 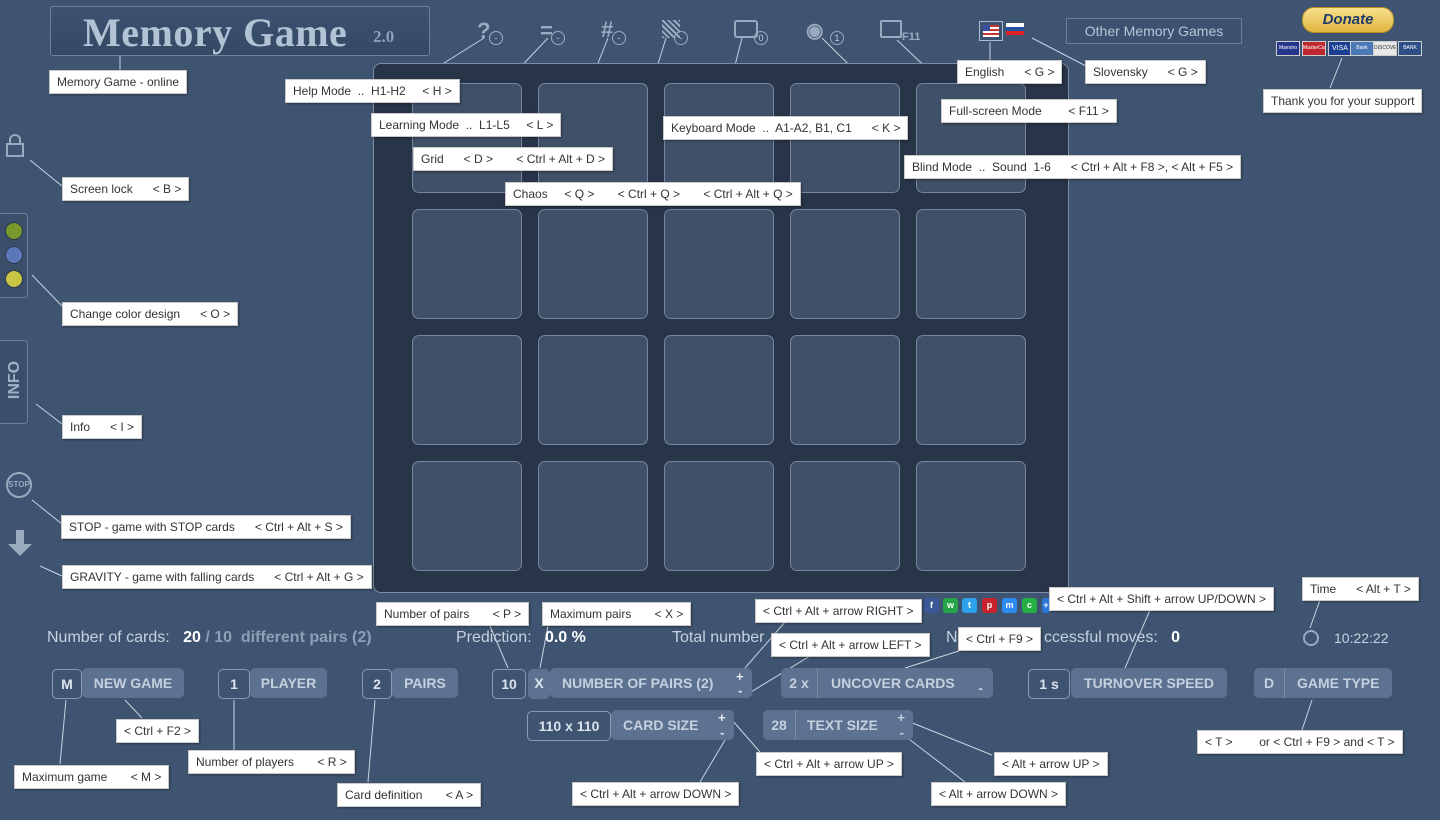 What do you see at coordinates (980, 688) in the screenshot?
I see `uncover-minus-button: -` at bounding box center [980, 688].